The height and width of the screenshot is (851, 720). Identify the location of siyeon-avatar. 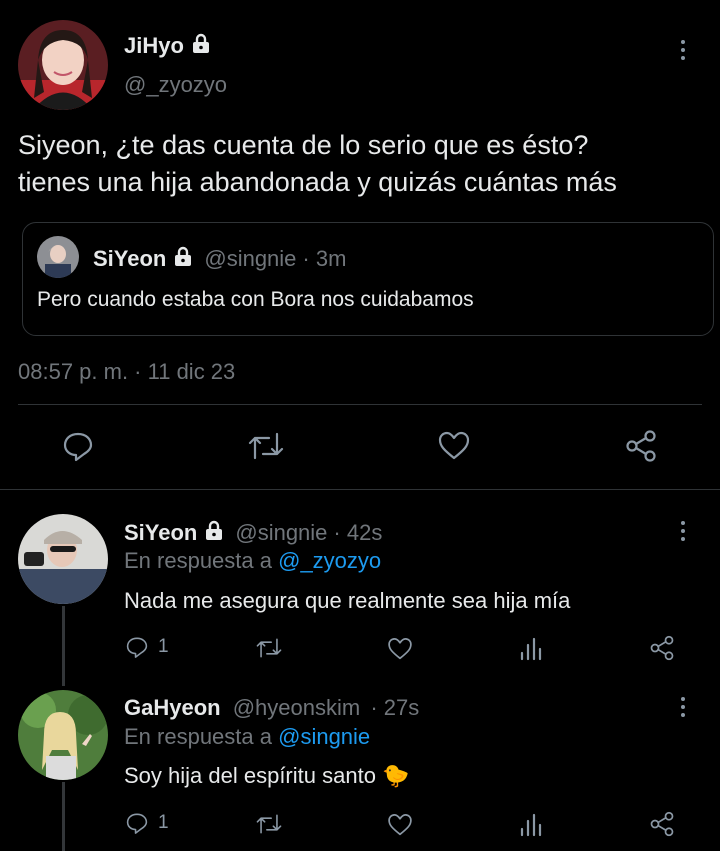
(63, 559).